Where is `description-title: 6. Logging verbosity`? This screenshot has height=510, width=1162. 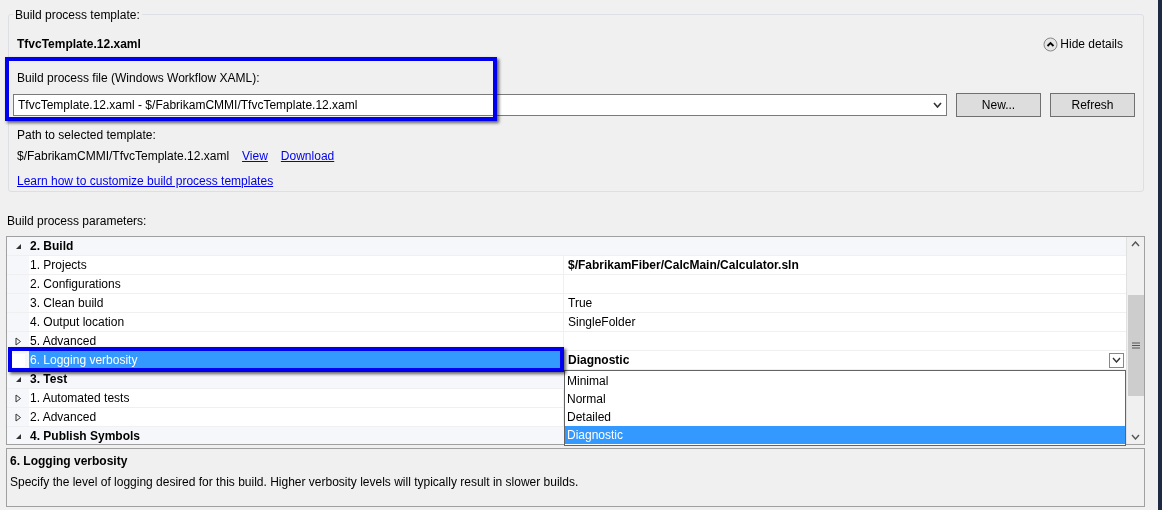
description-title: 6. Logging verbosity is located at coordinates (69, 461).